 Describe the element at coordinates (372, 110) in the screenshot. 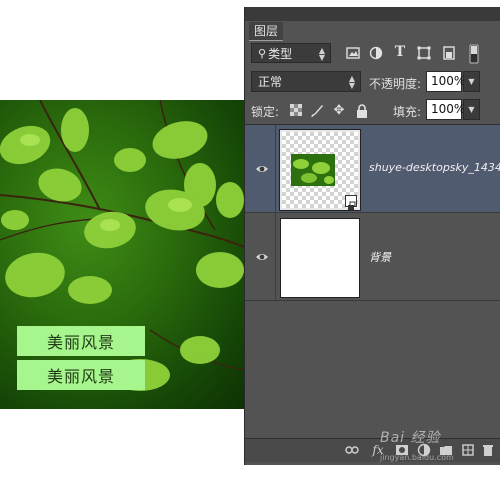

I see `lock-row: 锁定: ✥ 填充: 100% ▼` at that location.